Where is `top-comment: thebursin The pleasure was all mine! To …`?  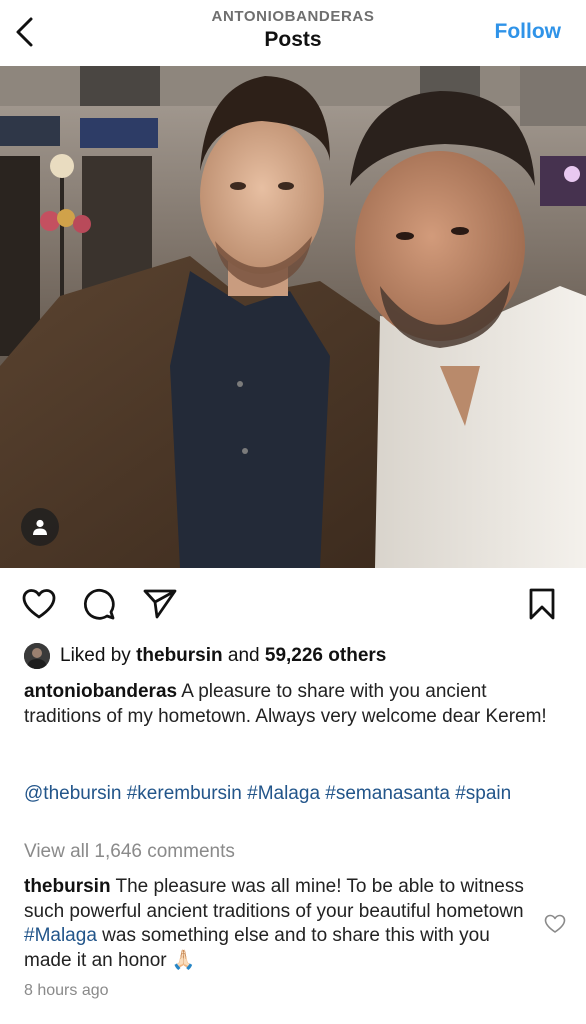 top-comment: thebursin The pleasure was all mine! To … is located at coordinates (276, 924).